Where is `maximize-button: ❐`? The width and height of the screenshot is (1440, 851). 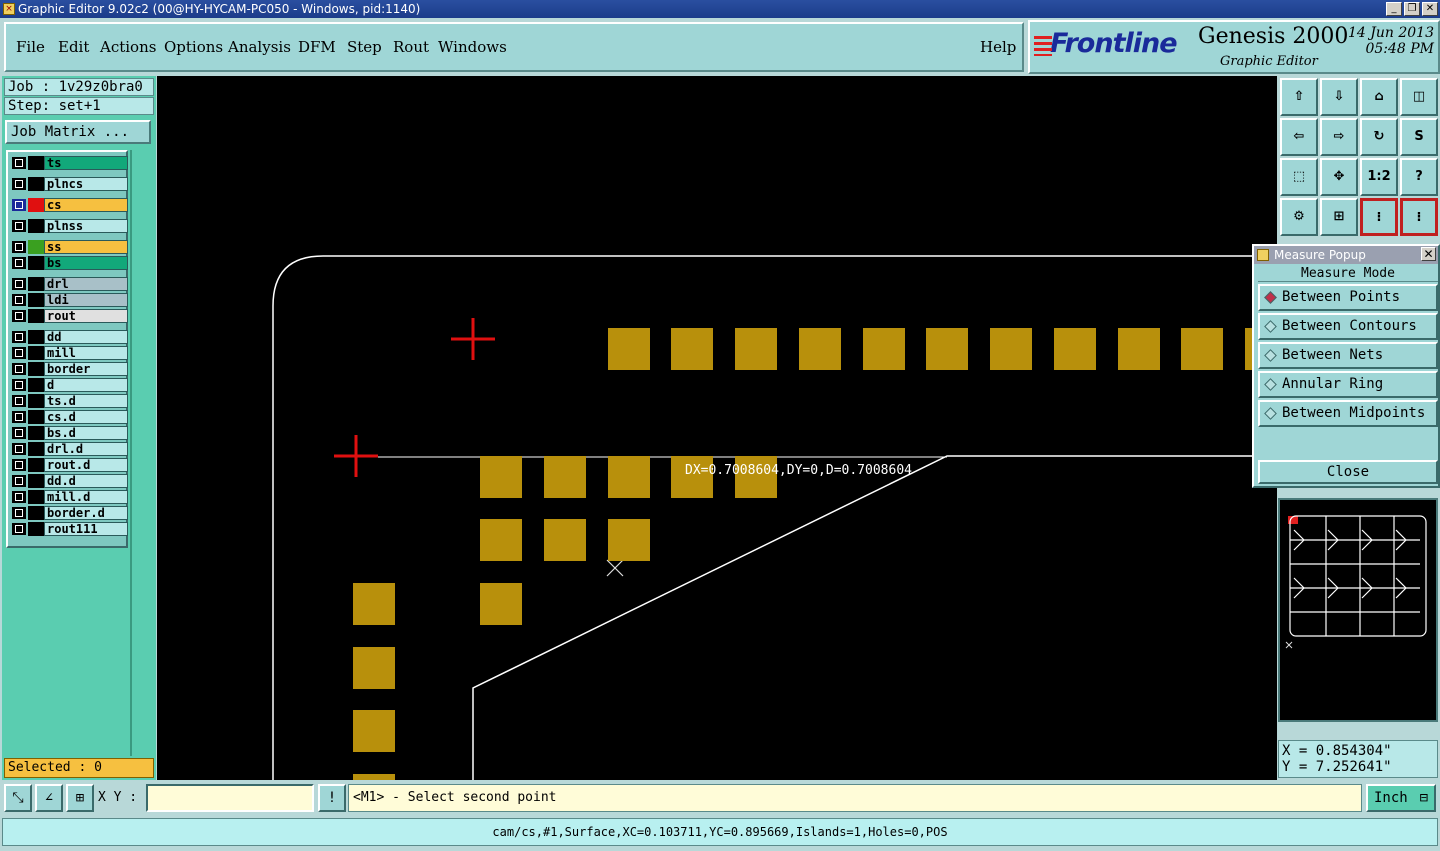
maximize-button: ❐ is located at coordinates (1412, 9).